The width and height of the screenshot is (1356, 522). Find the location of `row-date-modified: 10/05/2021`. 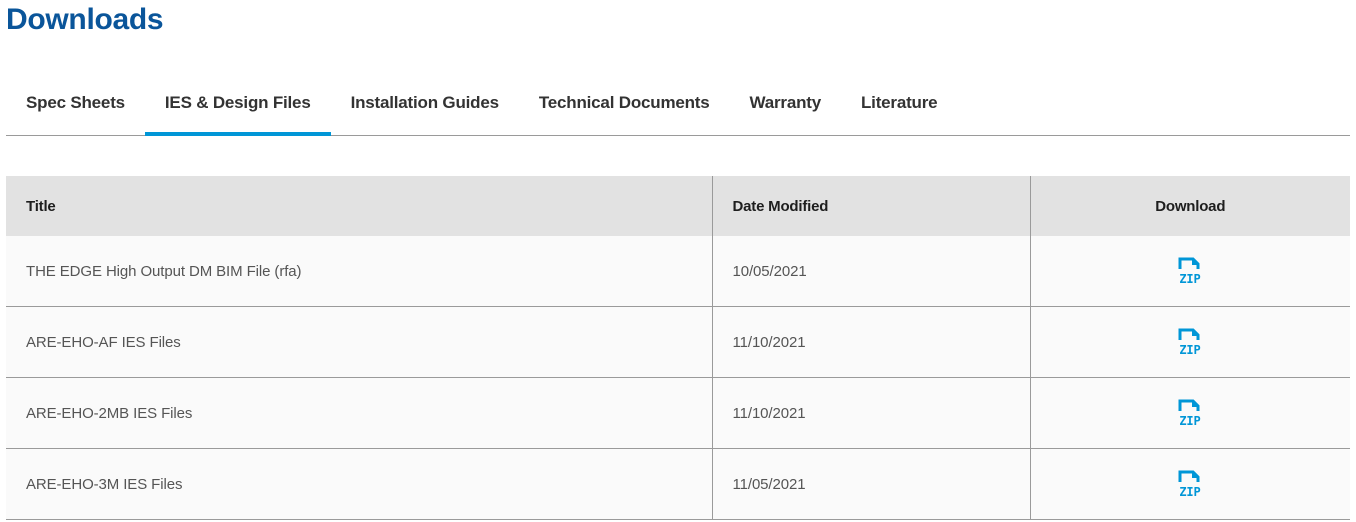

row-date-modified: 10/05/2021 is located at coordinates (870, 271).